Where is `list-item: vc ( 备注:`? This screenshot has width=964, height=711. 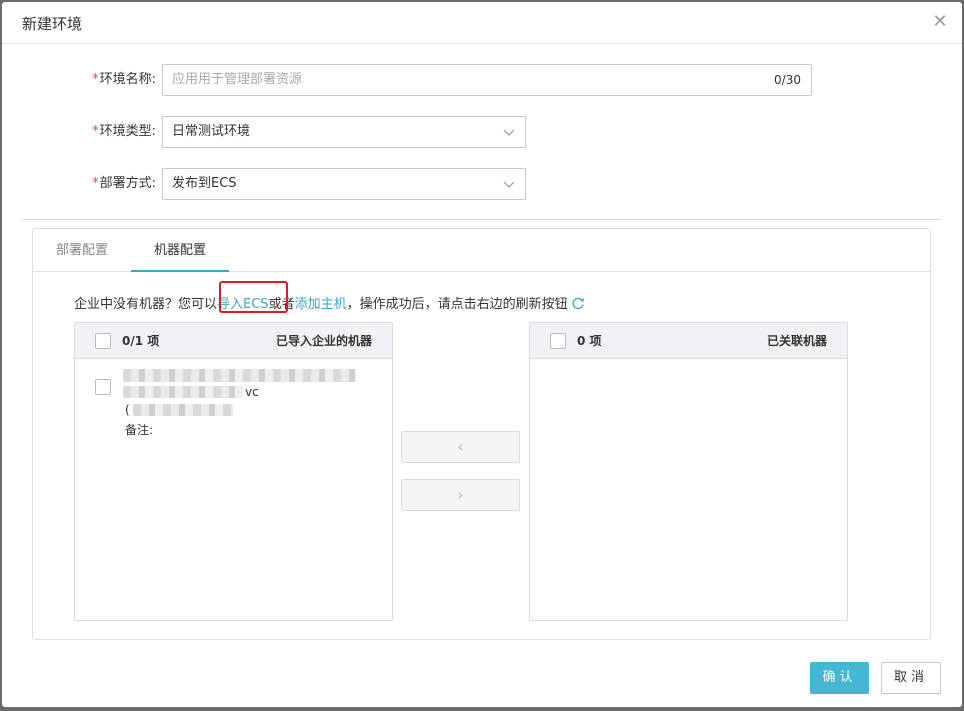
list-item: vc ( 备注: is located at coordinates (233, 409).